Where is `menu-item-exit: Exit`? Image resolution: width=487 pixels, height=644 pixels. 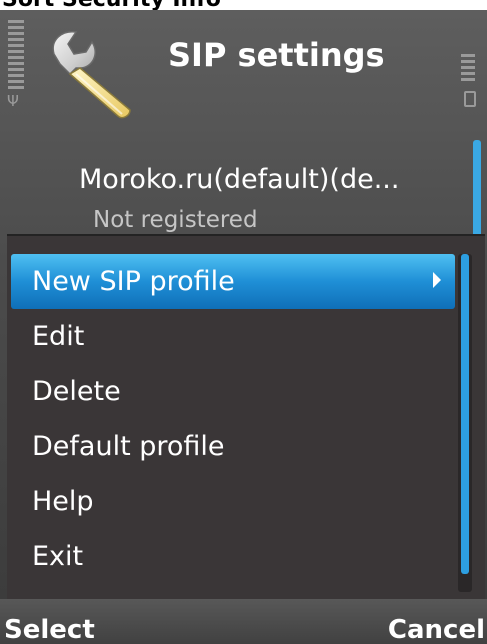 menu-item-exit: Exit is located at coordinates (231, 556).